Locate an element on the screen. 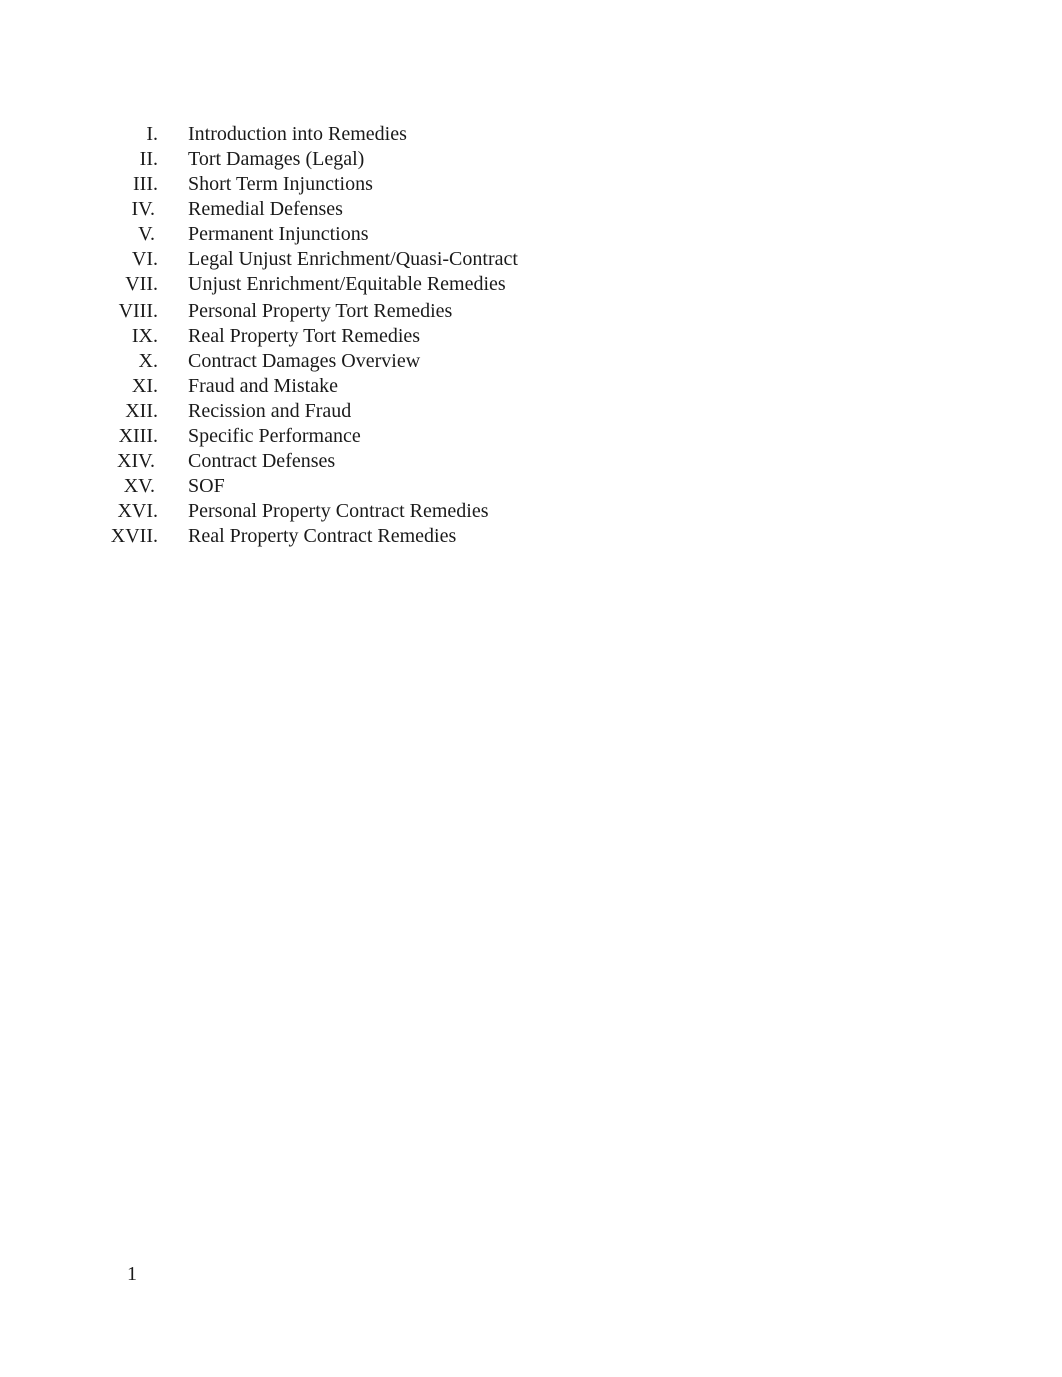 The image size is (1062, 1377). outline-numeral: IV. is located at coordinates (143, 209).